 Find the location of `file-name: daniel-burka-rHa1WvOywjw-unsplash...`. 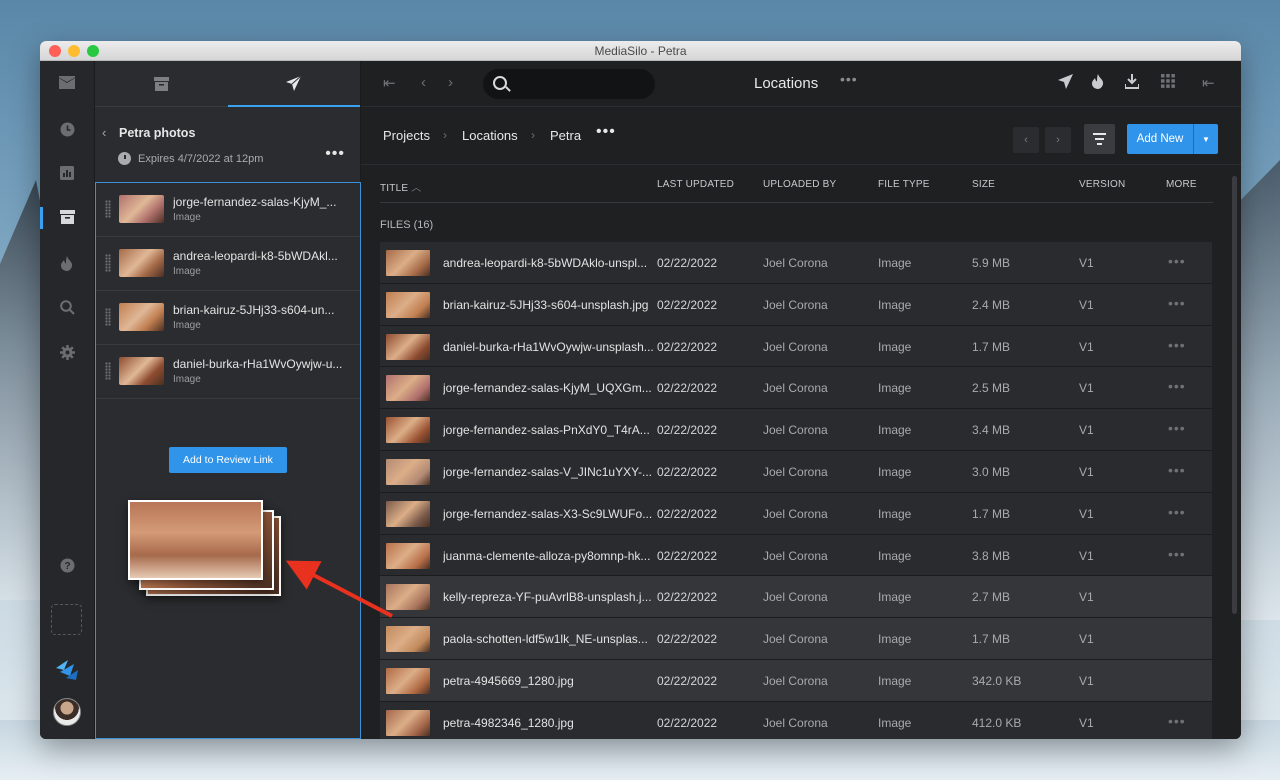

file-name: daniel-burka-rHa1WvOywjw-unsplash... is located at coordinates (550, 347).